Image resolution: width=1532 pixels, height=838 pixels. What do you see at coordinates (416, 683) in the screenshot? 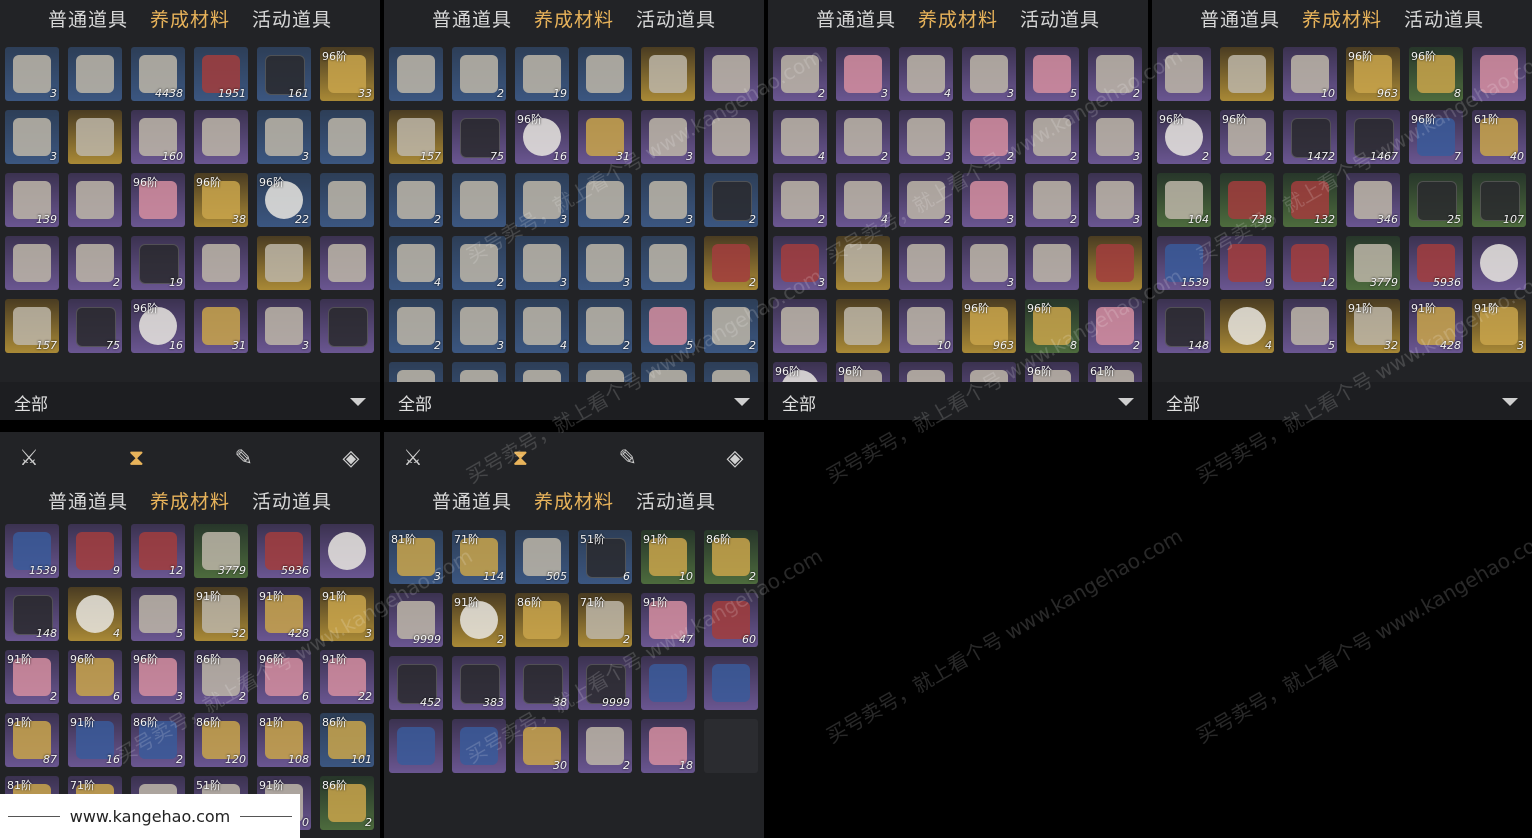
I see `item-slot: 452` at bounding box center [416, 683].